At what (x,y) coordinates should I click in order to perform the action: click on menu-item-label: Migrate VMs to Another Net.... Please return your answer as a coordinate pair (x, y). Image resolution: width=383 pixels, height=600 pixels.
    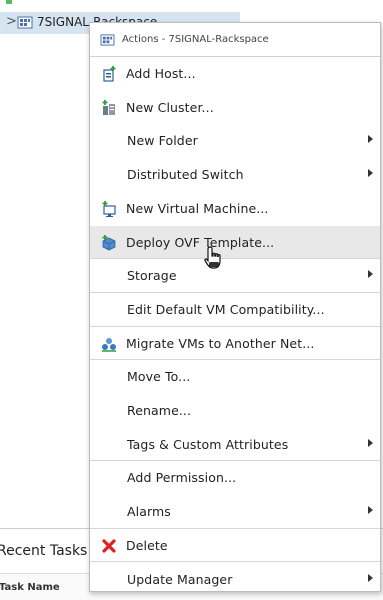
    Looking at the image, I should click on (220, 343).